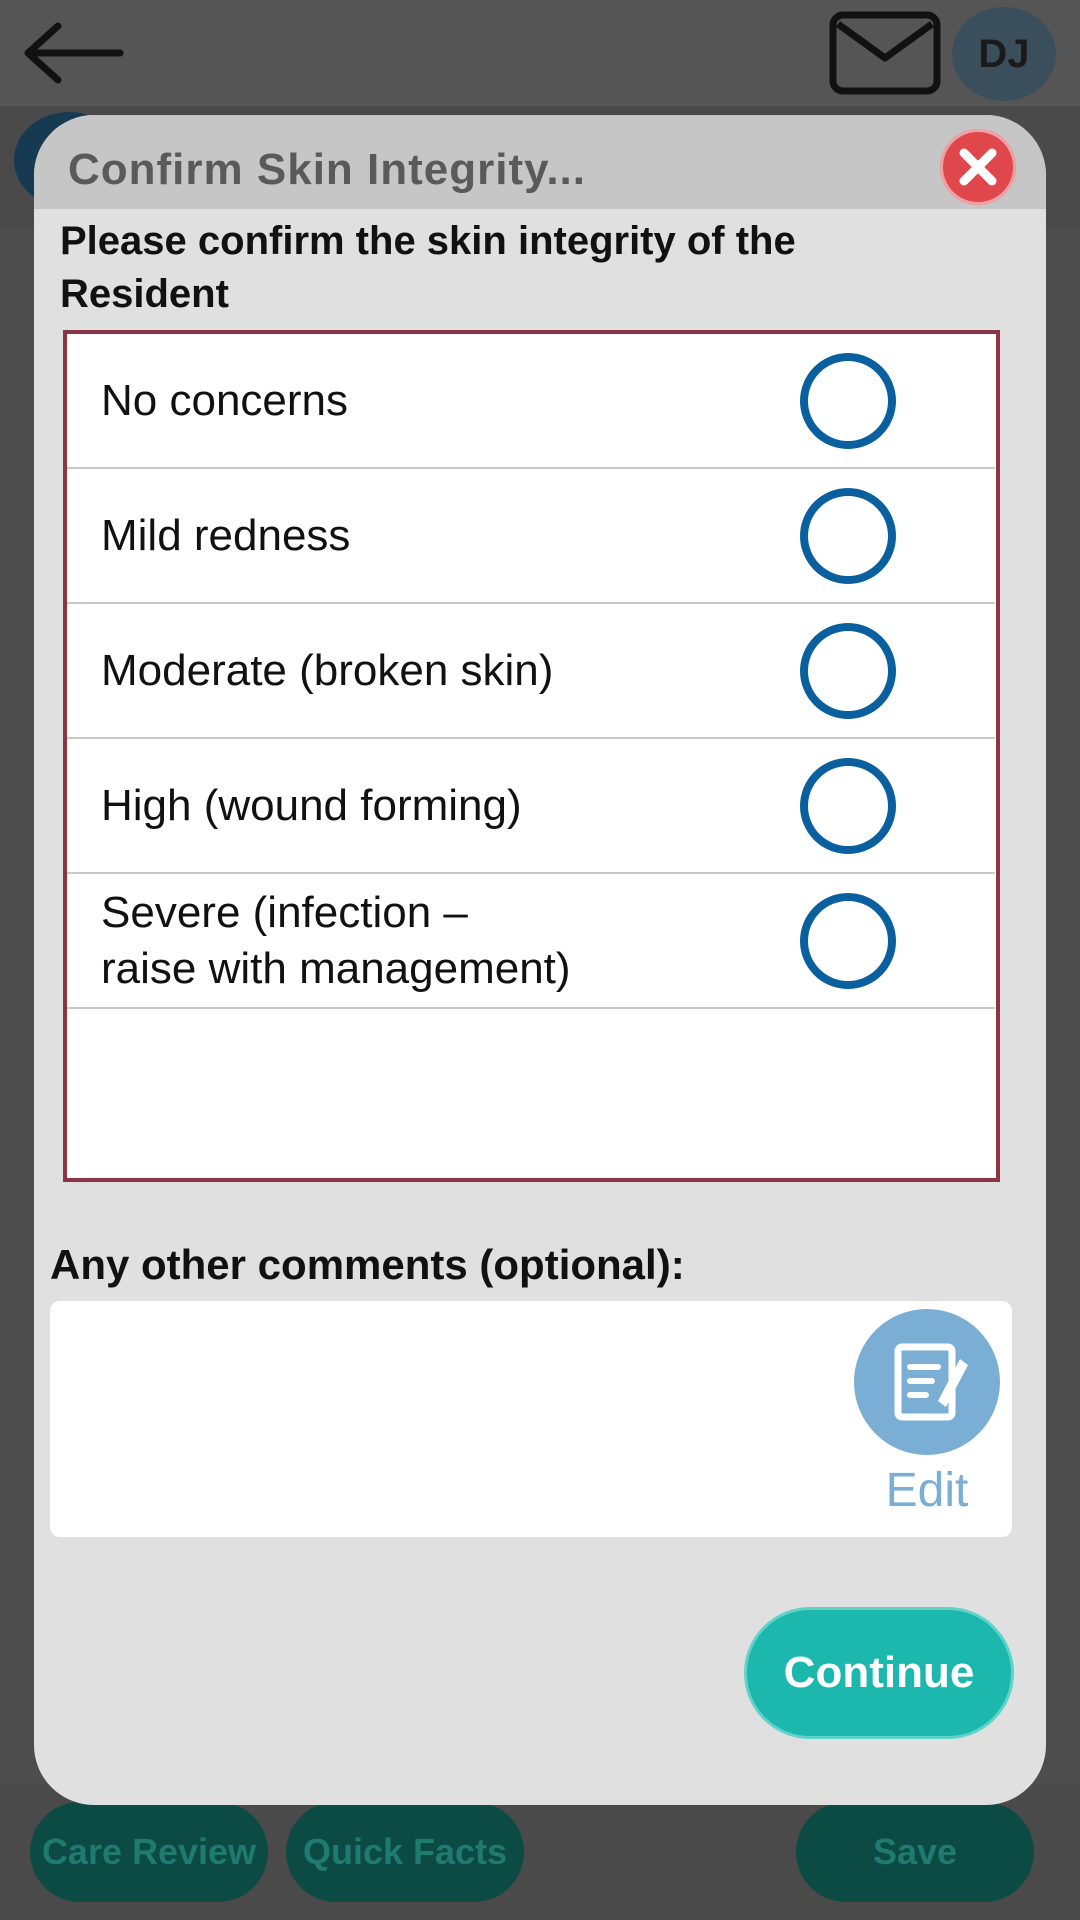 The image size is (1080, 1920). What do you see at coordinates (531, 806) in the screenshot?
I see `option-high: High (wound forming)` at bounding box center [531, 806].